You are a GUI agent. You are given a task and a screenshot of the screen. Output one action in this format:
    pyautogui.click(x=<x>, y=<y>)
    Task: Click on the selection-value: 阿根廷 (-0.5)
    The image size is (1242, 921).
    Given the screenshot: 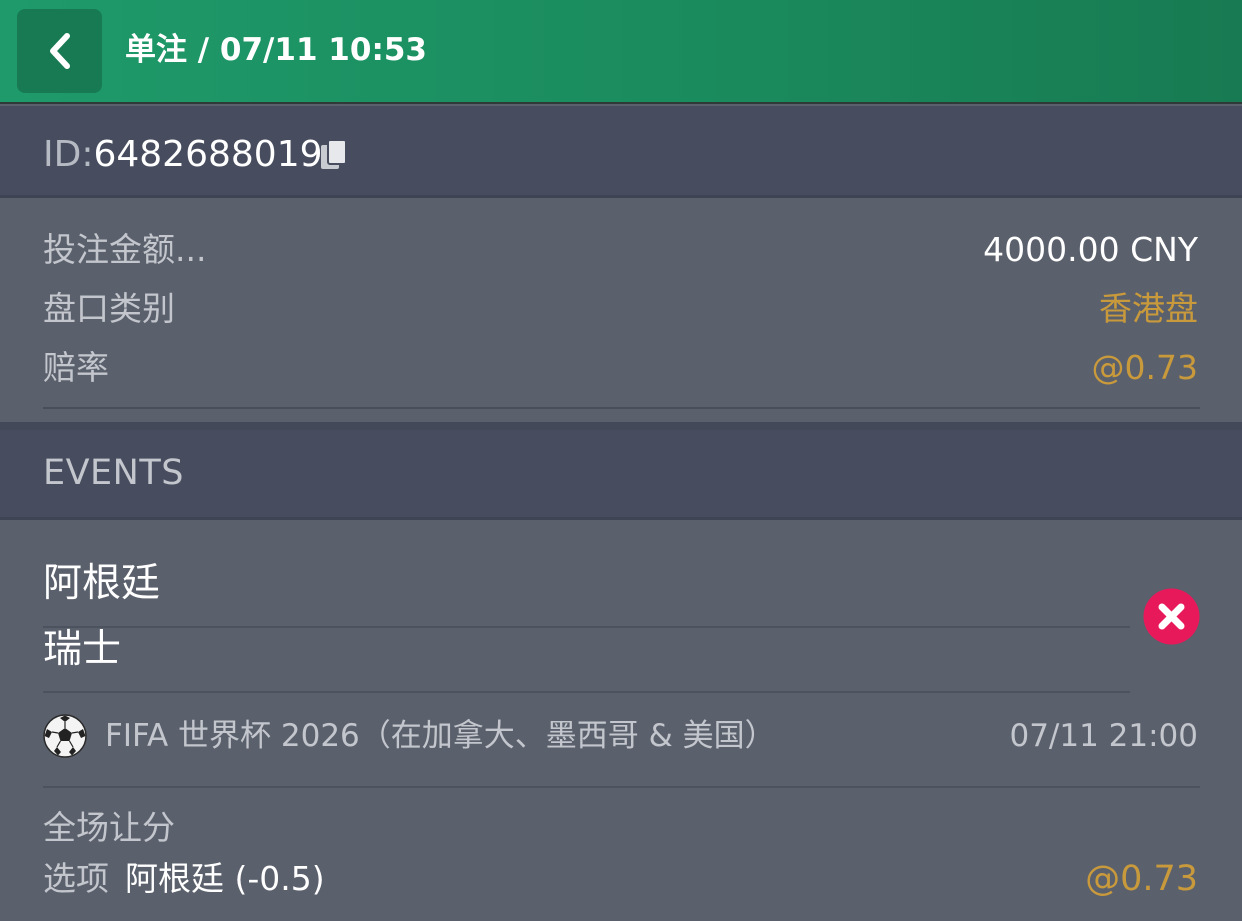 What is the action you would take?
    pyautogui.click(x=225, y=878)
    